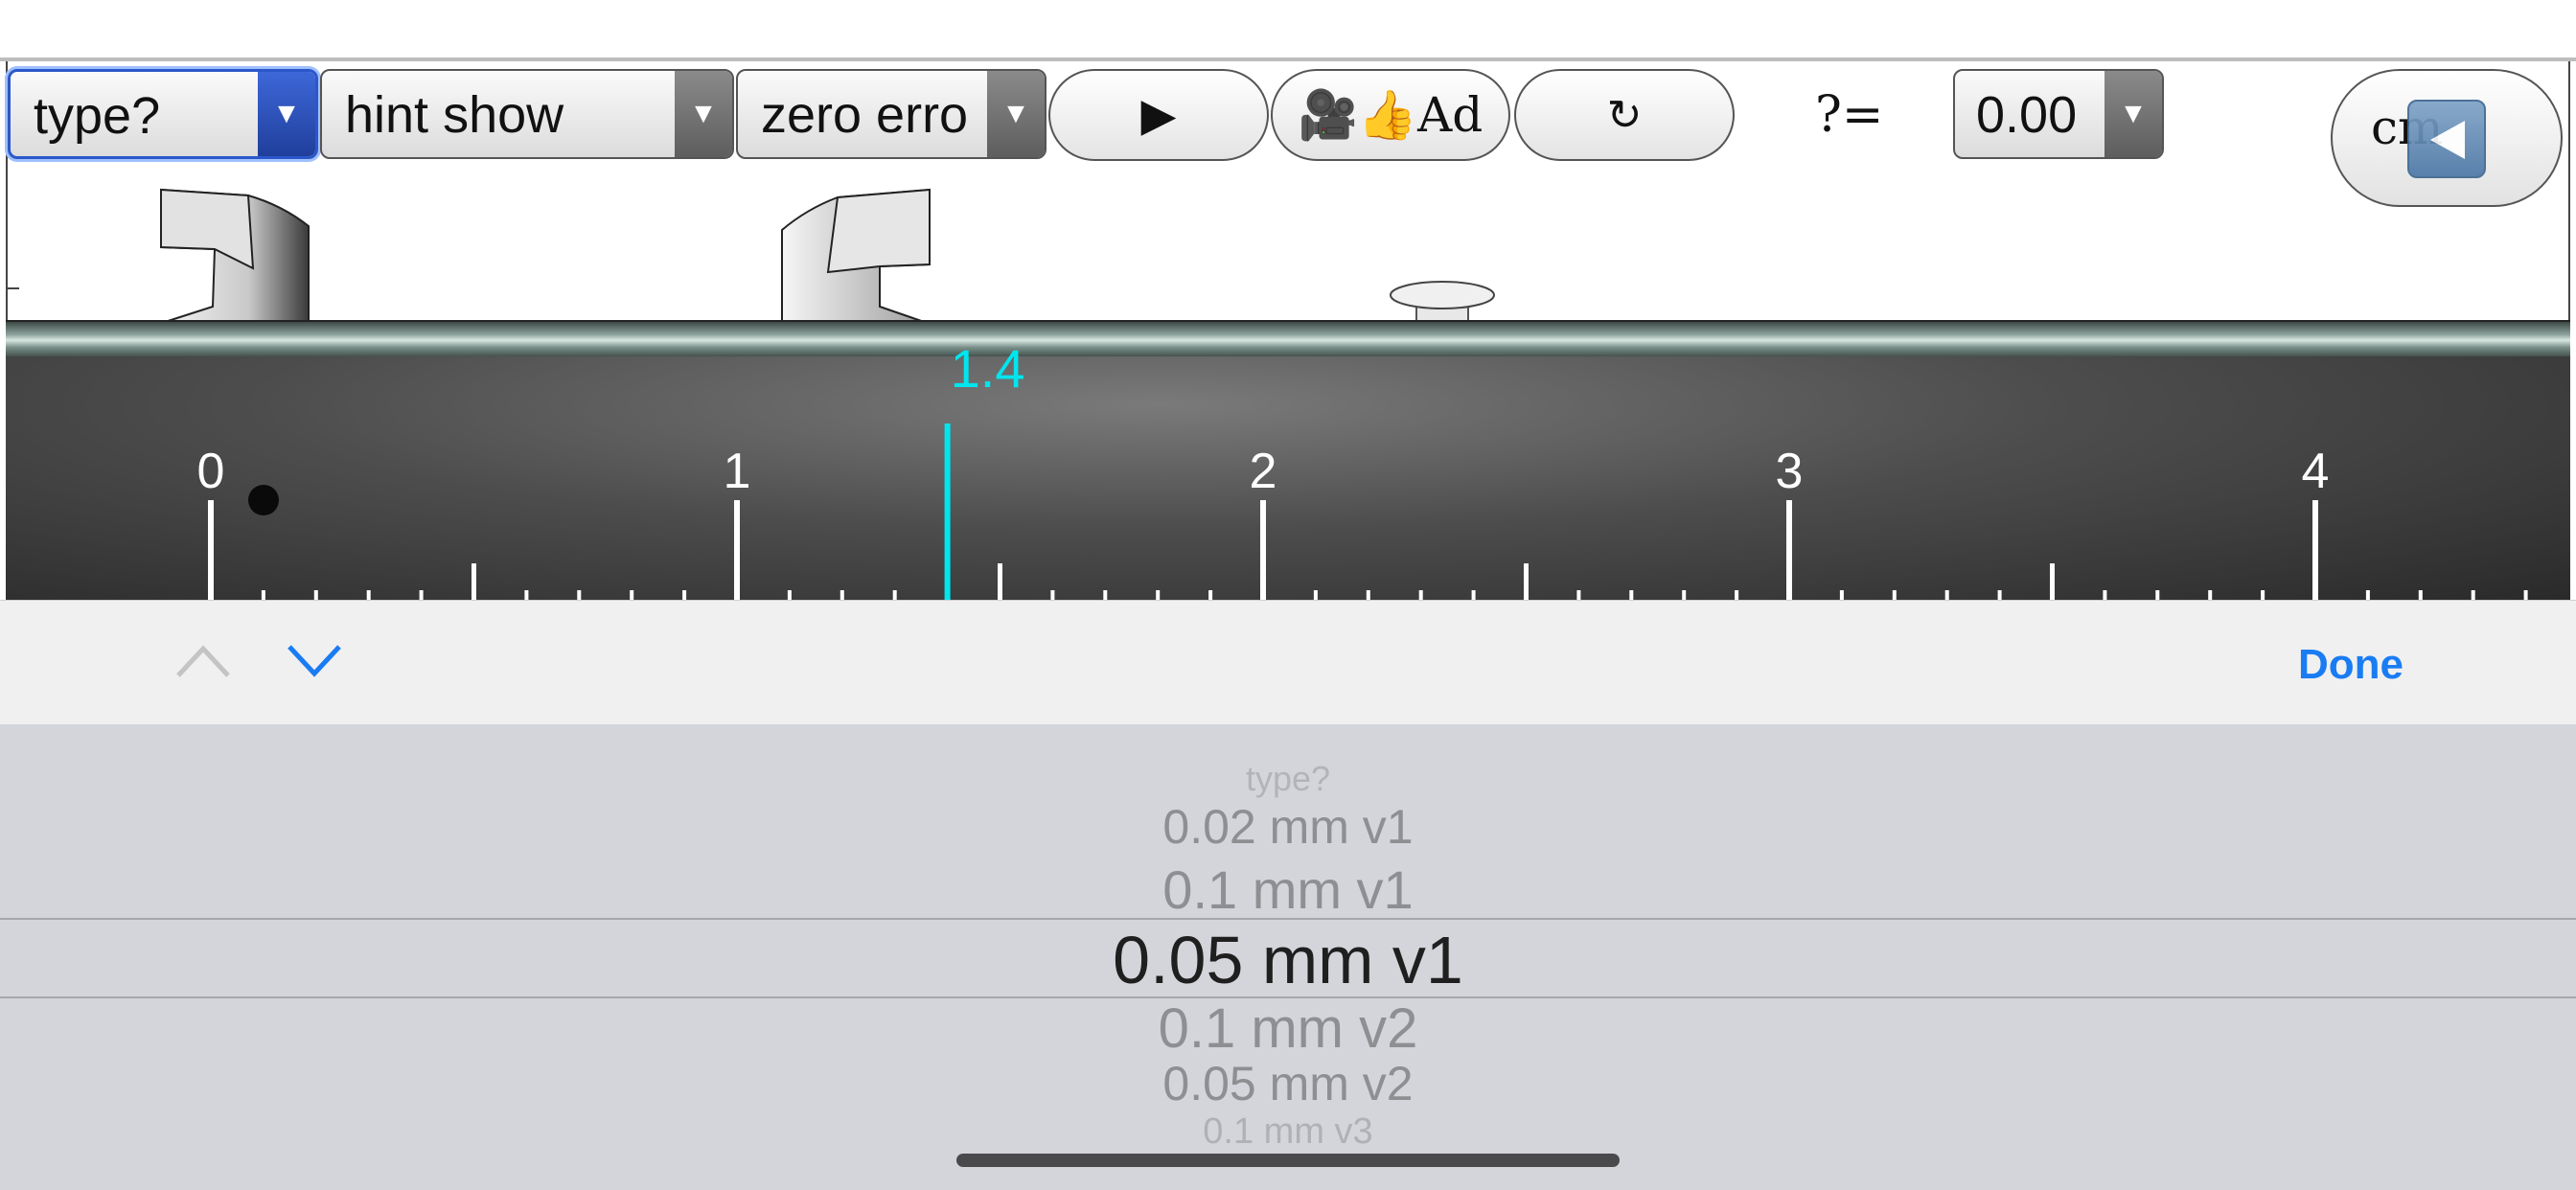 The width and height of the screenshot is (2576, 1190). I want to click on next-field-chevron-down-icon, so click(314, 660).